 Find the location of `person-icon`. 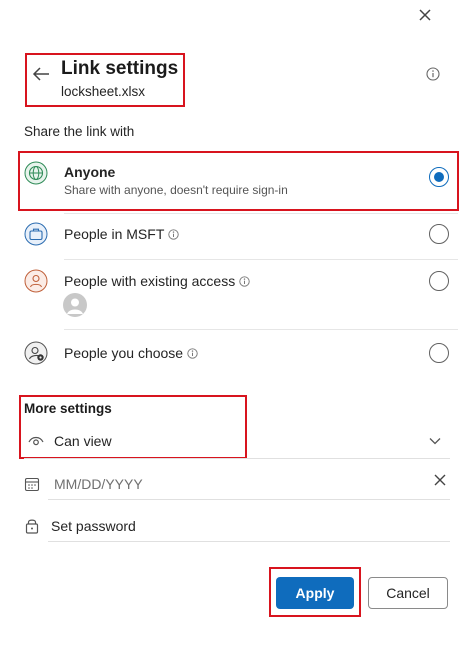

person-icon is located at coordinates (36, 281).